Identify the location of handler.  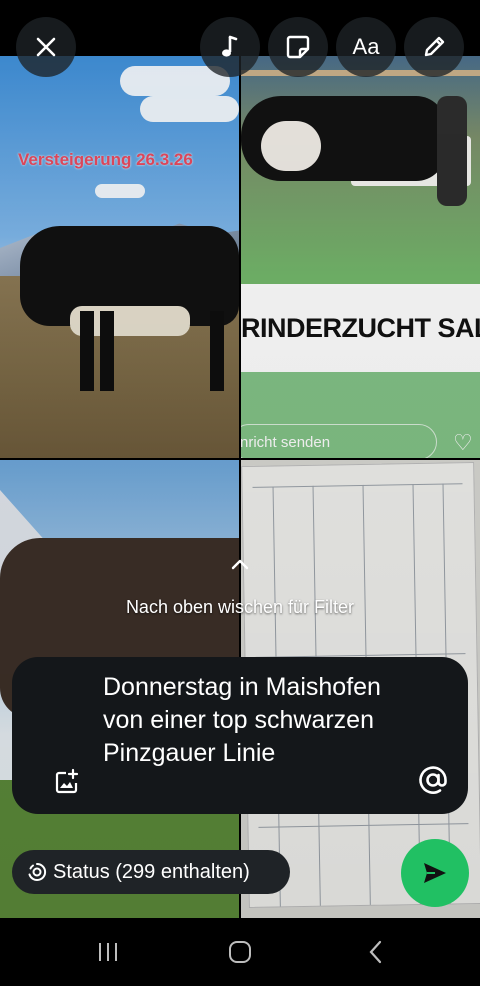
(452, 151).